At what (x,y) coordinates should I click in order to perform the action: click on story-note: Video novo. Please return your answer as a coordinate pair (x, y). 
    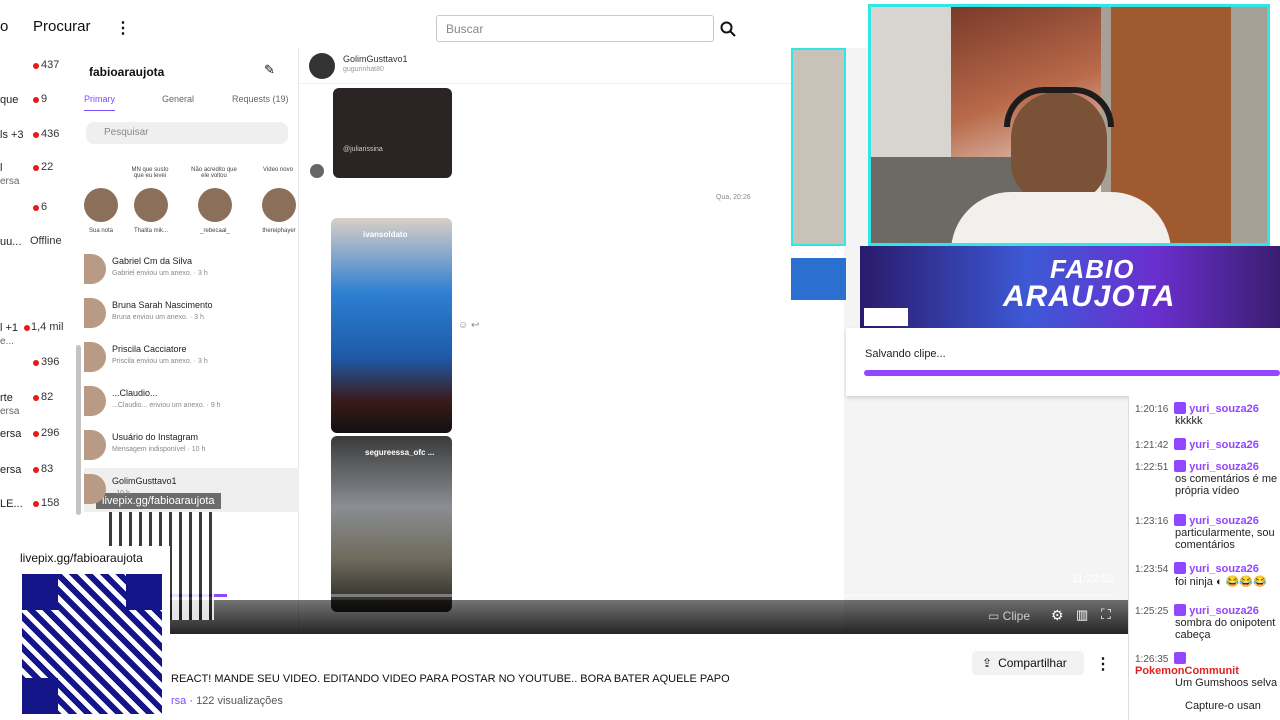
    Looking at the image, I should click on (278, 170).